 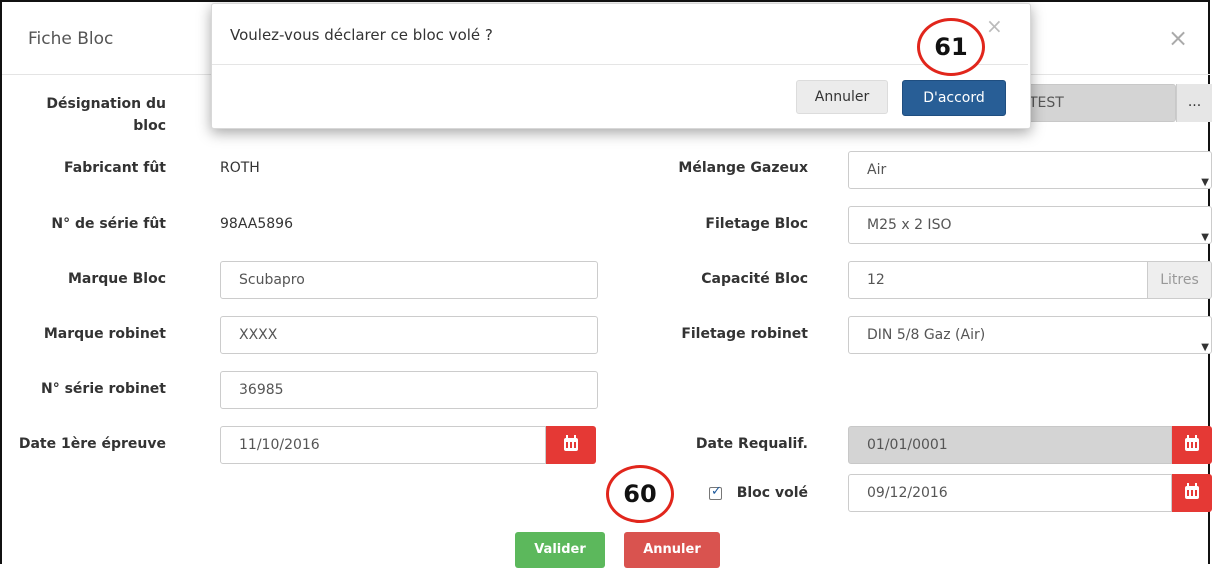 I want to click on designation-label: Désignation du bloc, so click(x=106, y=115).